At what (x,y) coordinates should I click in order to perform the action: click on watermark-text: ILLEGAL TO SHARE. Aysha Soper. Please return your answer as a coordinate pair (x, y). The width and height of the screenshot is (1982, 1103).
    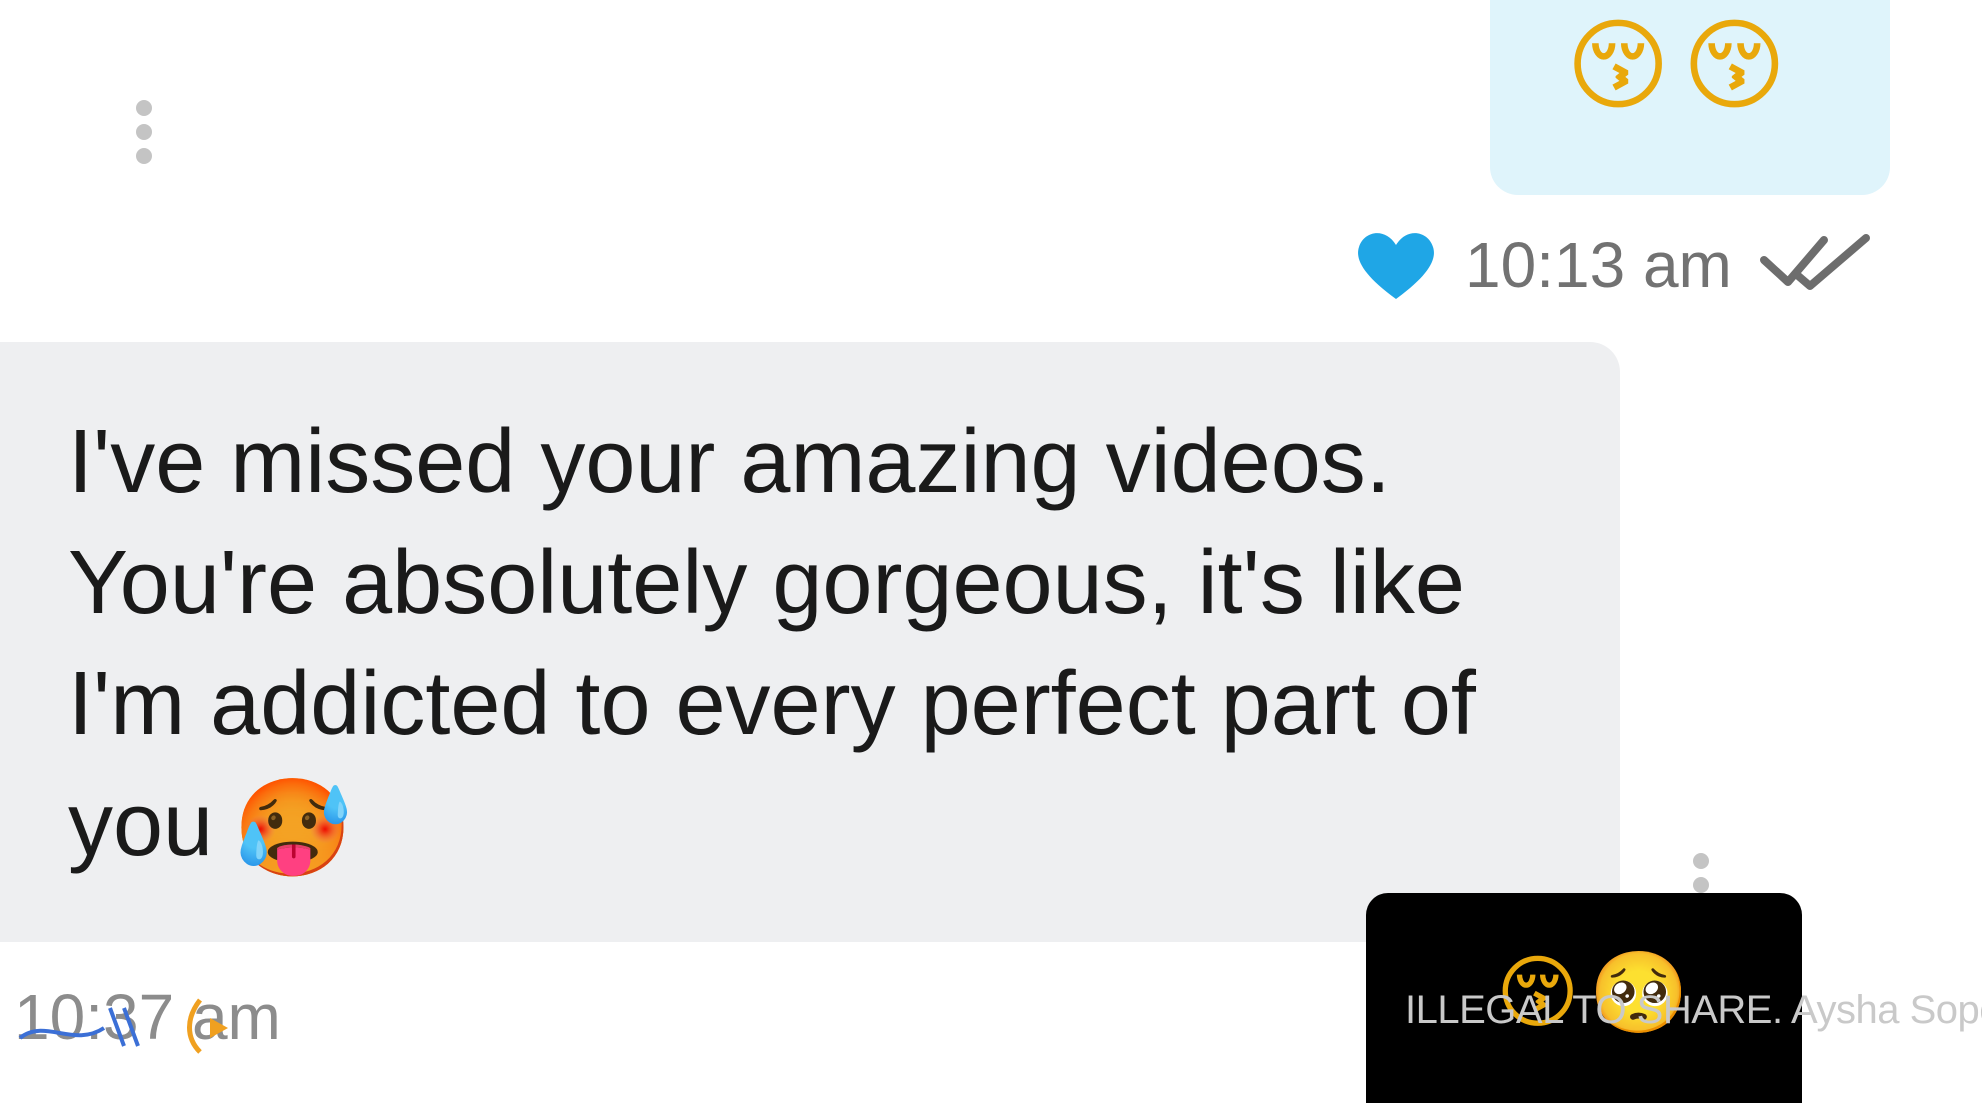
    Looking at the image, I should click on (1693, 1010).